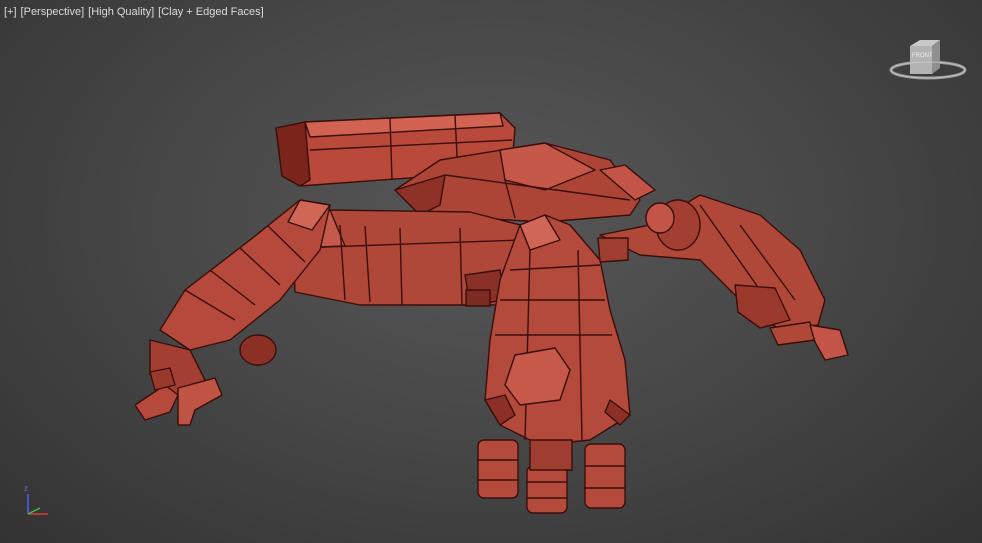 The width and height of the screenshot is (982, 543). I want to click on axis-z-label: z, so click(26, 488).